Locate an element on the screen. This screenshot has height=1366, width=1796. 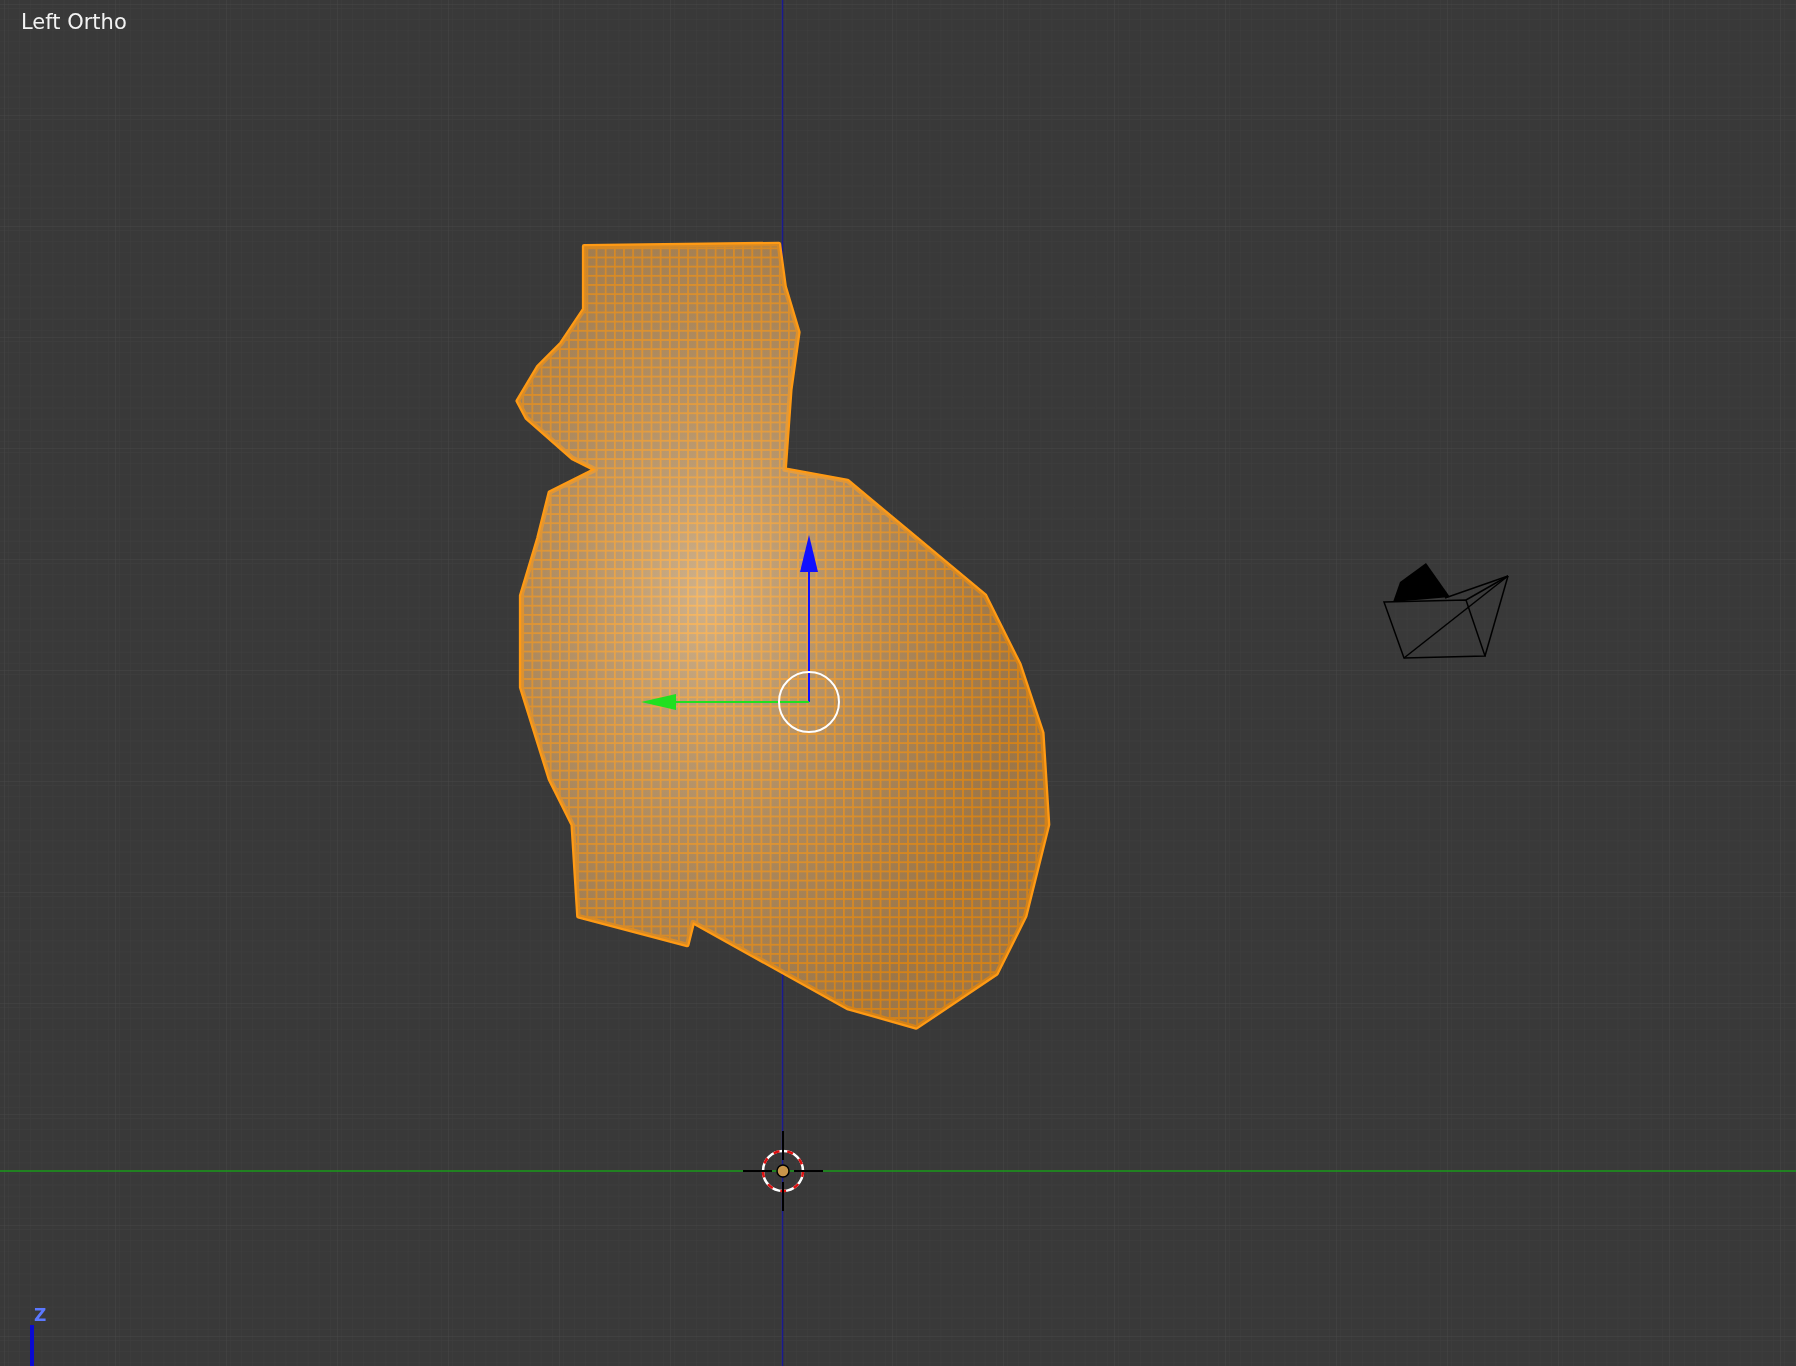
z-axis-indicator-icon is located at coordinates (32, 1345).